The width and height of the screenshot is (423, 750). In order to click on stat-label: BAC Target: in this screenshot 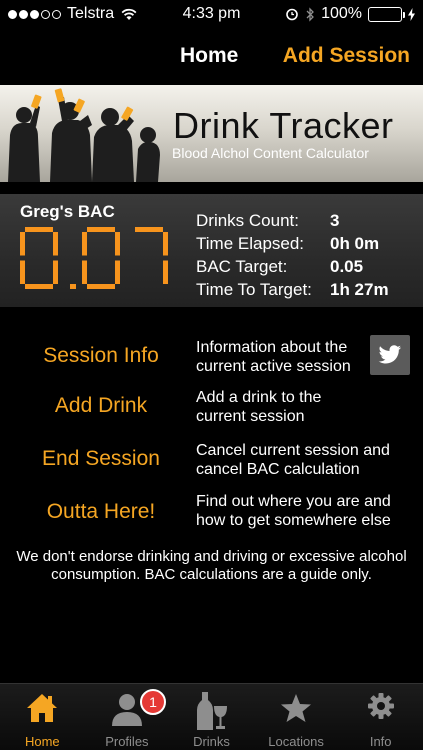, I will do `click(242, 266)`.